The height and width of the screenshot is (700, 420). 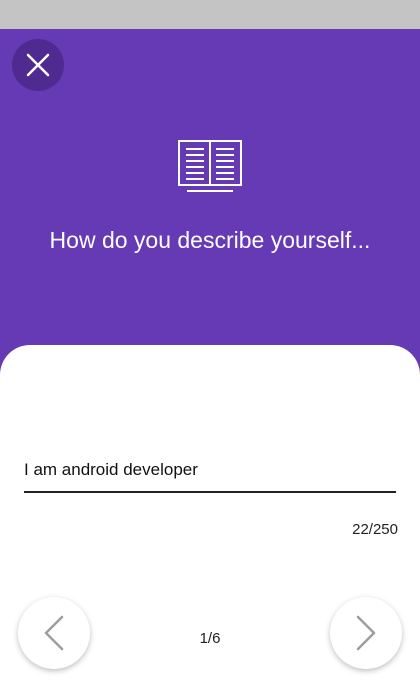 I want to click on status-bar, so click(x=210, y=14).